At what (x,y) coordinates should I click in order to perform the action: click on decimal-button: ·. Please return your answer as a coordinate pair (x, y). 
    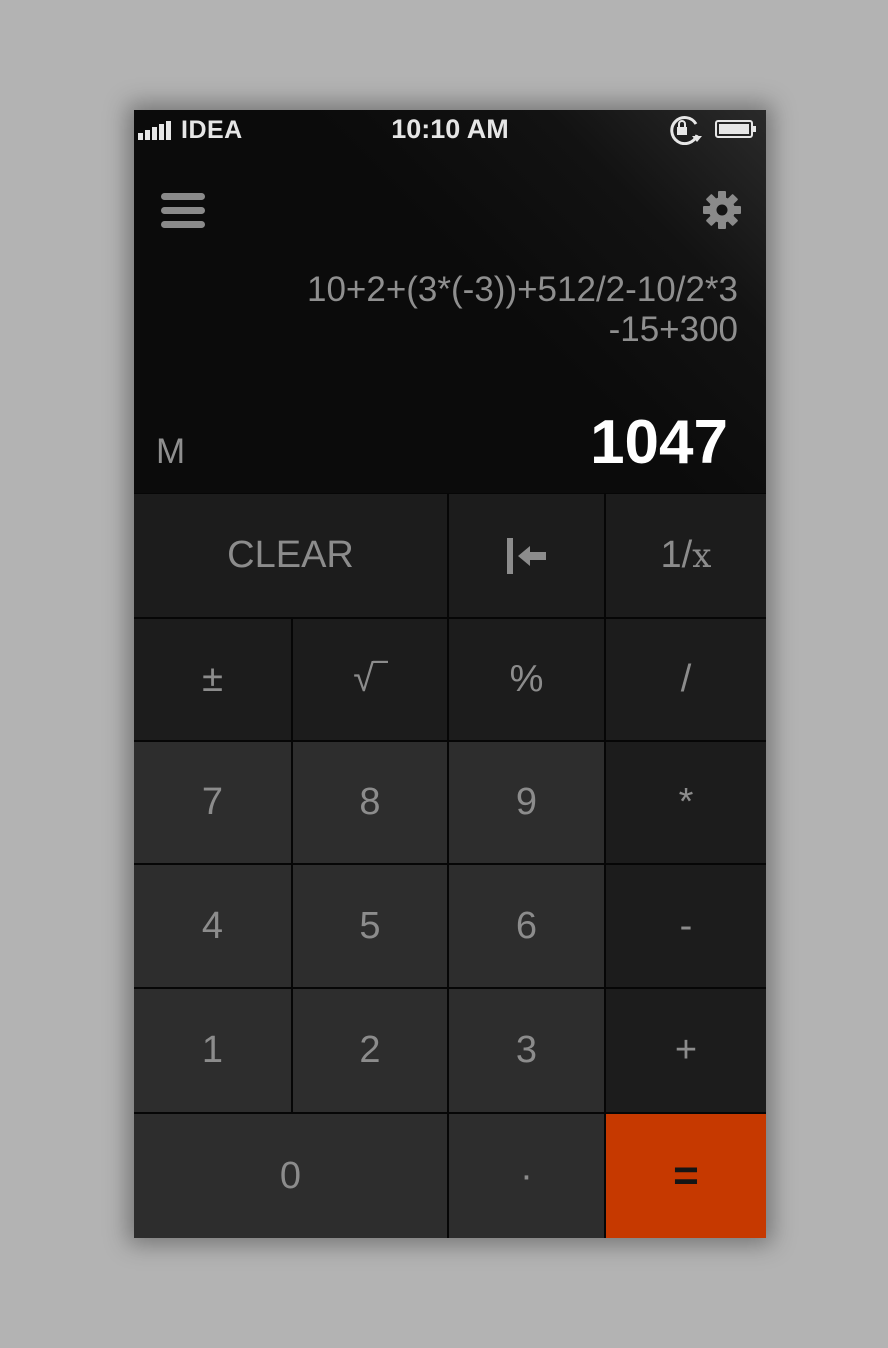
    Looking at the image, I should click on (526, 1176).